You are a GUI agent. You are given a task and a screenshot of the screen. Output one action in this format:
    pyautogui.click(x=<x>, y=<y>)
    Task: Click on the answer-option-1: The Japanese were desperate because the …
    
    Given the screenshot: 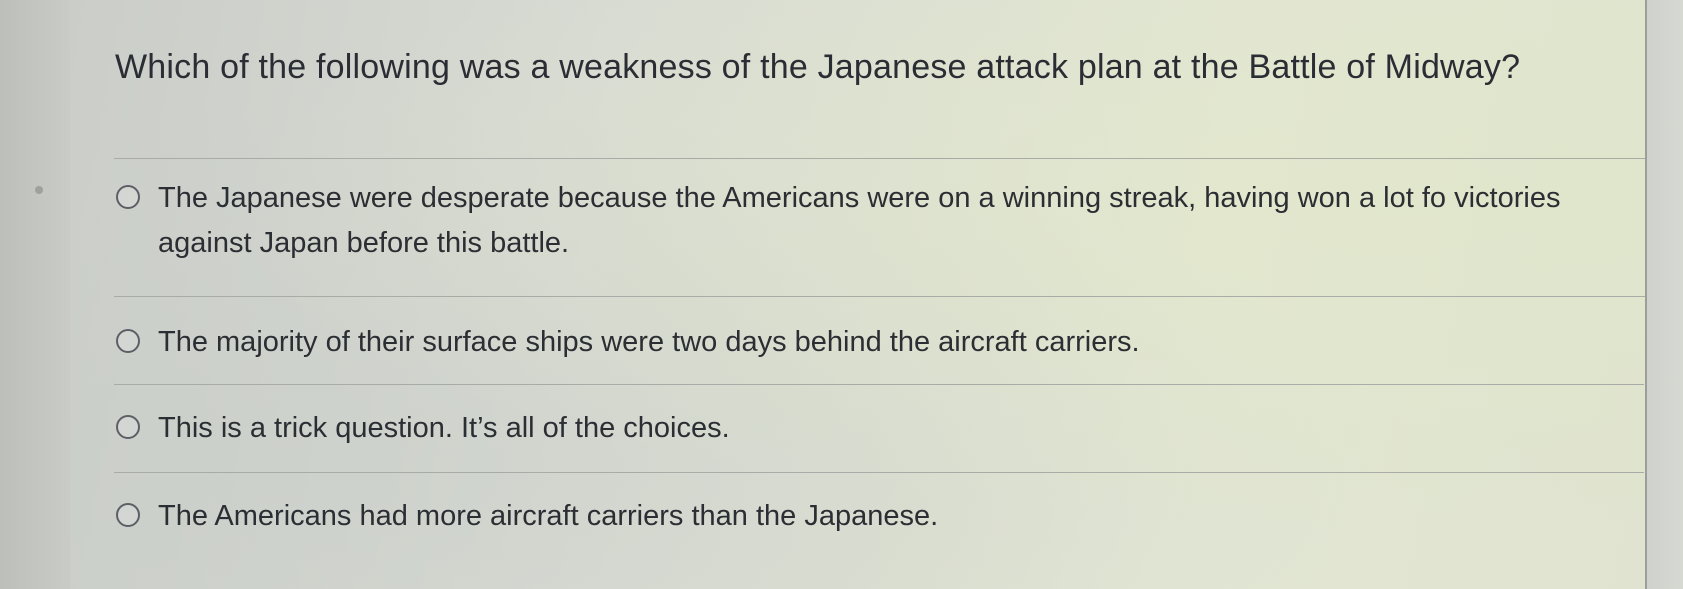 What is the action you would take?
    pyautogui.click(x=847, y=221)
    